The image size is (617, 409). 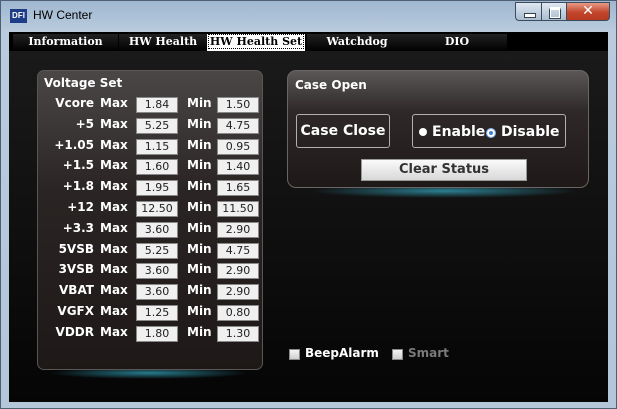 What do you see at coordinates (157, 313) in the screenshot?
I see `max-value-field: 1.25` at bounding box center [157, 313].